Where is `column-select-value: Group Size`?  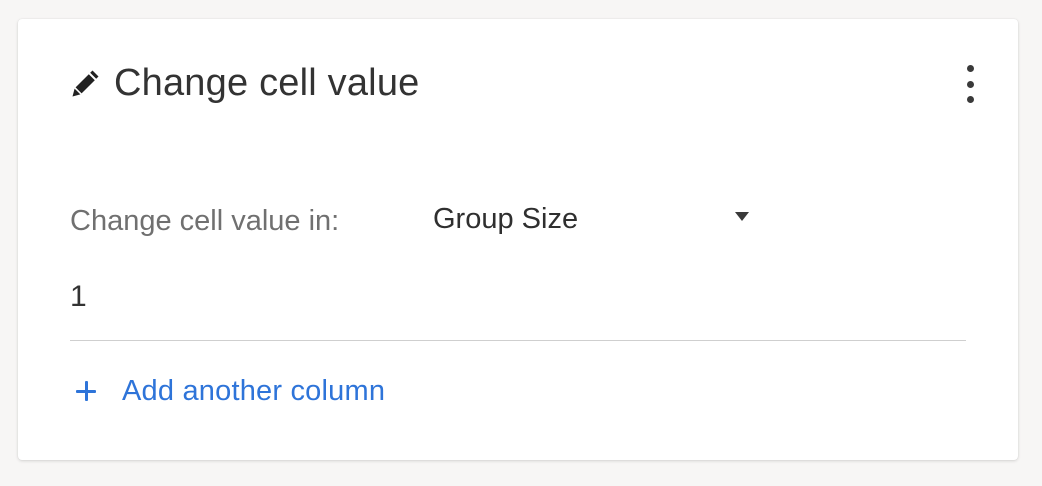 column-select-value: Group Size is located at coordinates (506, 219).